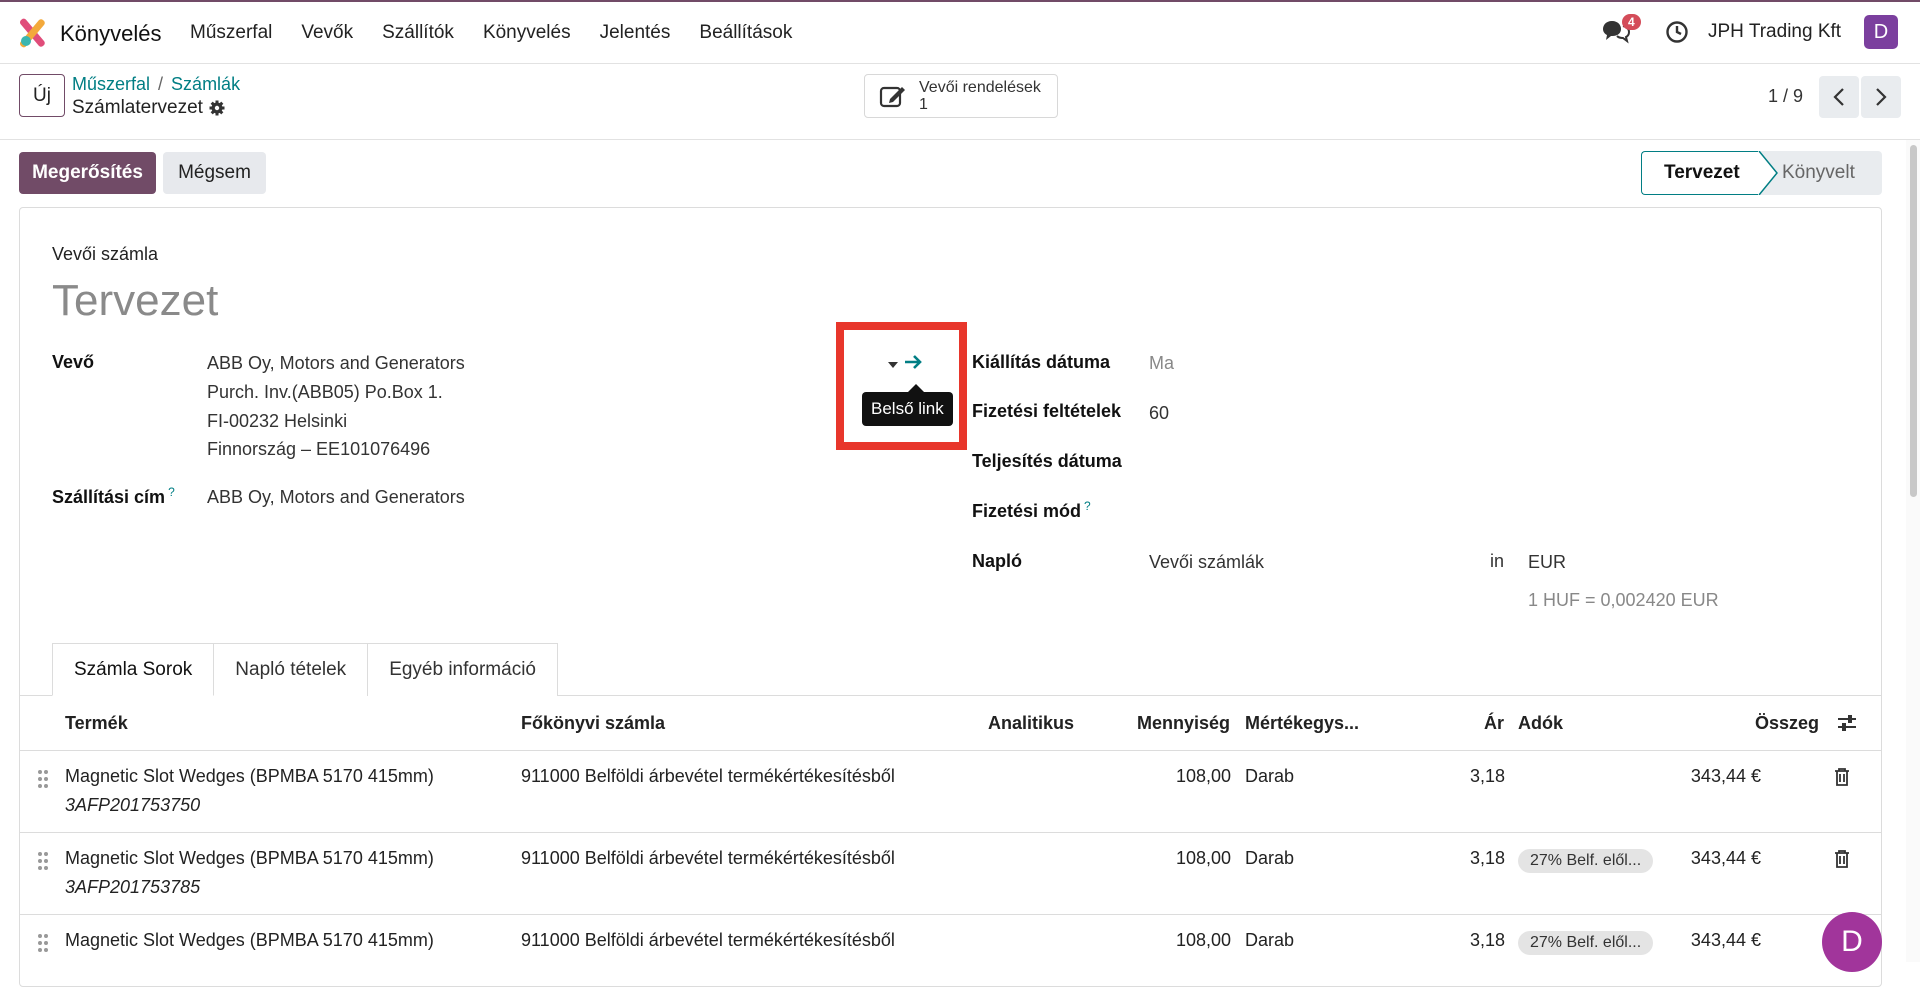  I want to click on invoice-date-input: Ma, so click(1161, 363).